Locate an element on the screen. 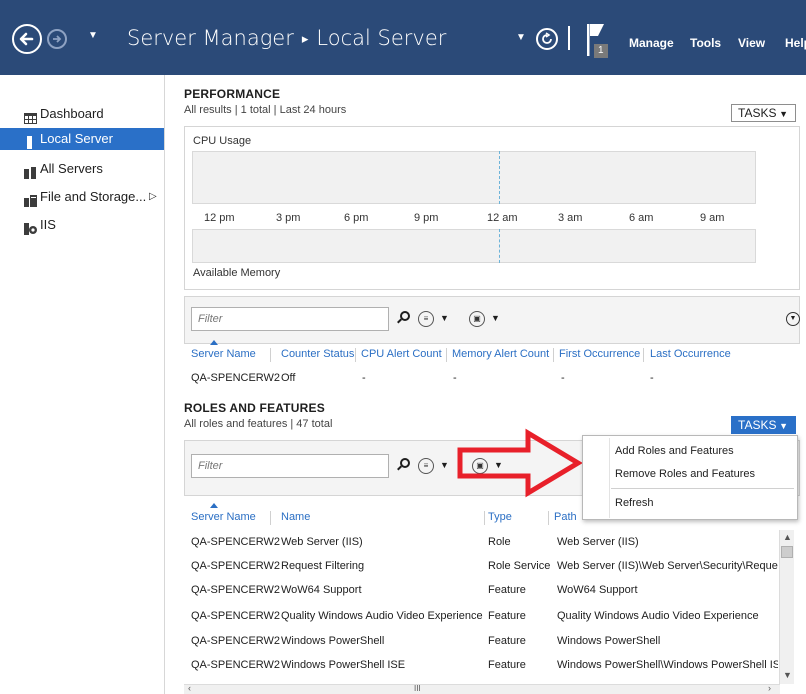 The height and width of the screenshot is (694, 806). menu-item-add-roles-features: Add Roles and Features is located at coordinates (674, 451).